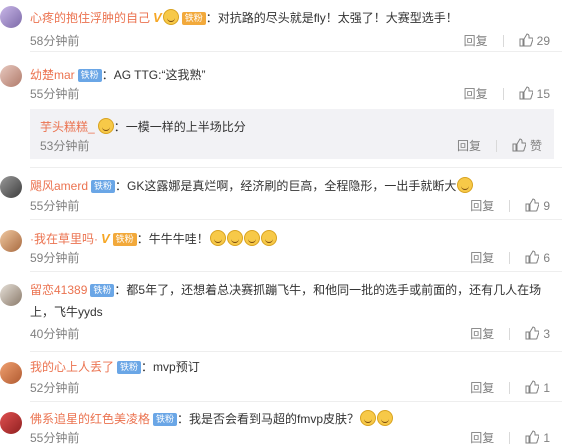 Image resolution: width=562 pixels, height=446 pixels. I want to click on like-button: 29, so click(534, 41).